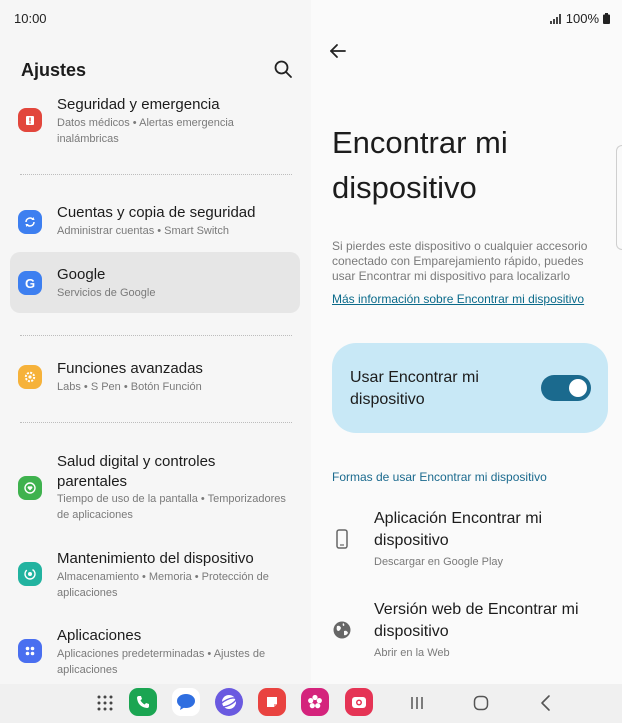 This screenshot has width=622, height=723. Describe the element at coordinates (359, 702) in the screenshot. I see `camera-app-icon` at that location.